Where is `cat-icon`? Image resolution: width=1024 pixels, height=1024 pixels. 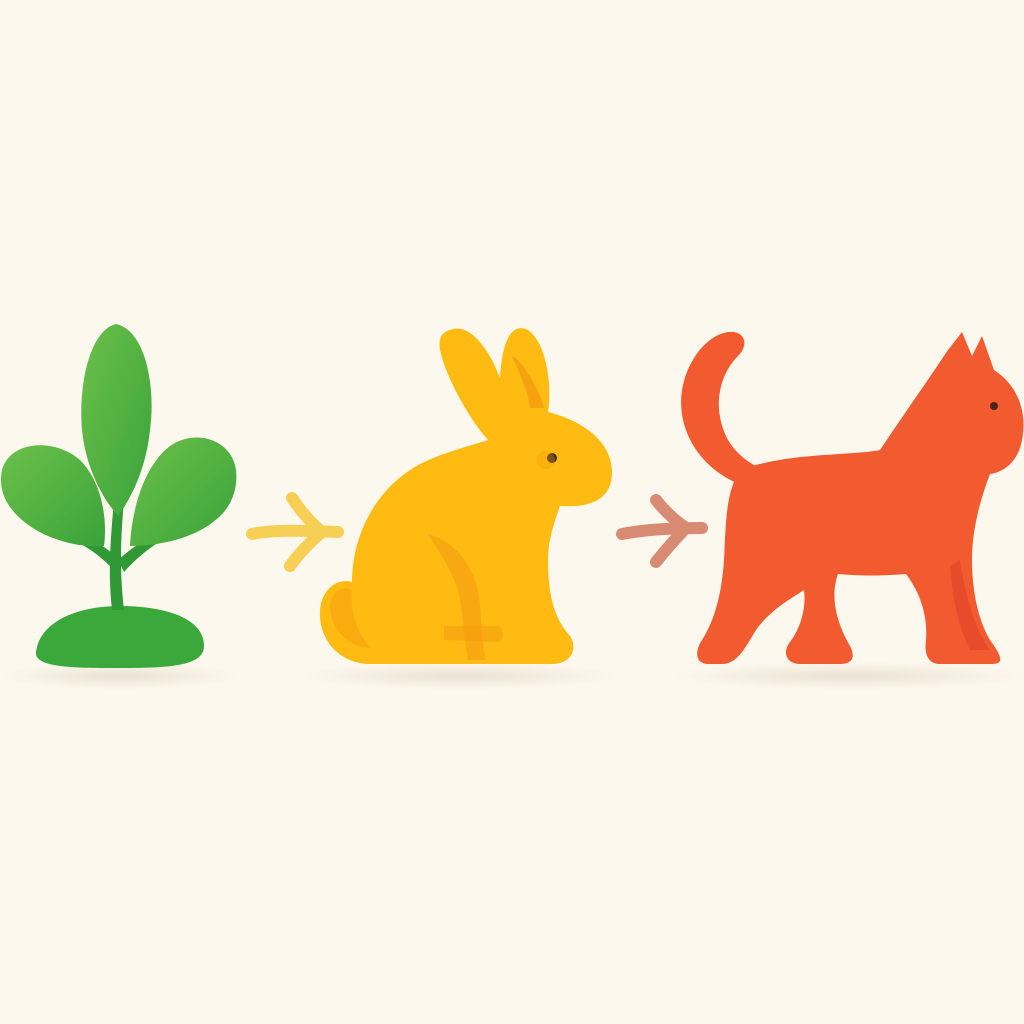 cat-icon is located at coordinates (852, 497).